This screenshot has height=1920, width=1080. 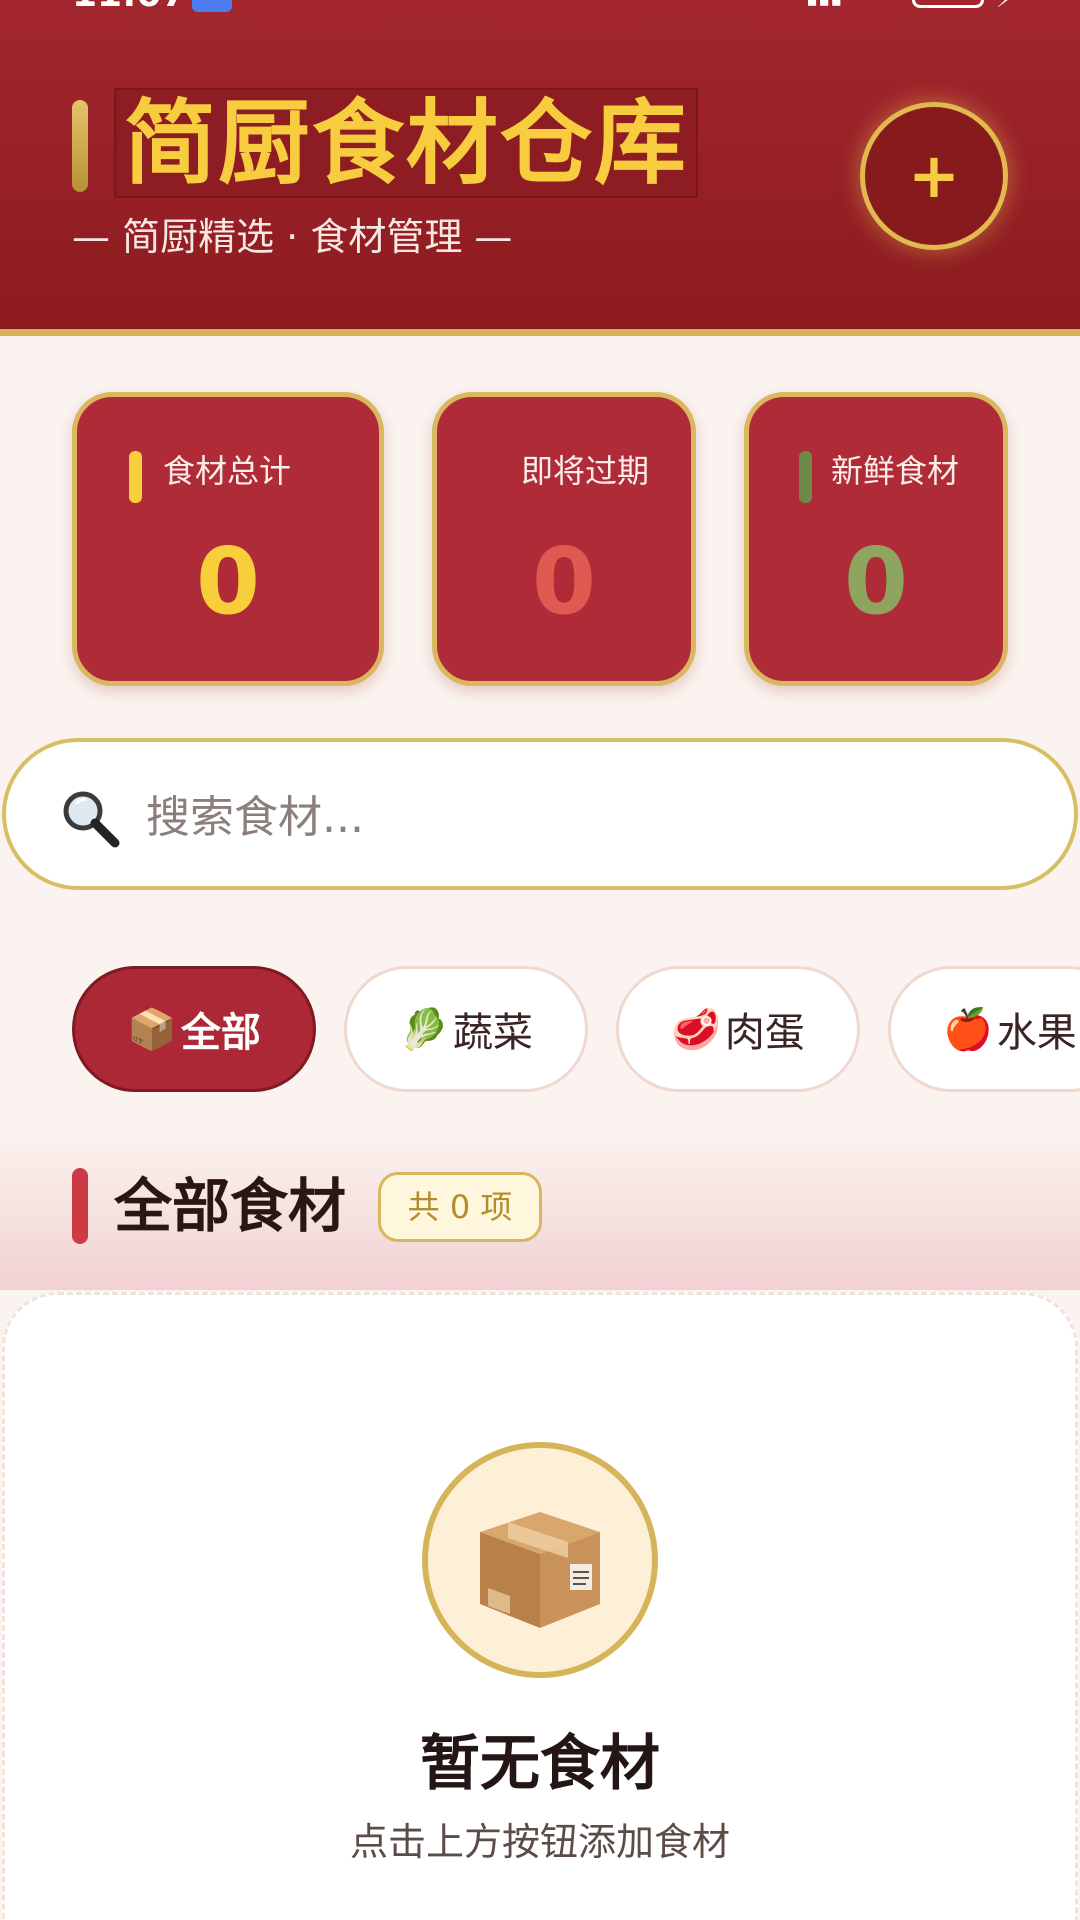 What do you see at coordinates (91, 819) in the screenshot?
I see `search-icon` at bounding box center [91, 819].